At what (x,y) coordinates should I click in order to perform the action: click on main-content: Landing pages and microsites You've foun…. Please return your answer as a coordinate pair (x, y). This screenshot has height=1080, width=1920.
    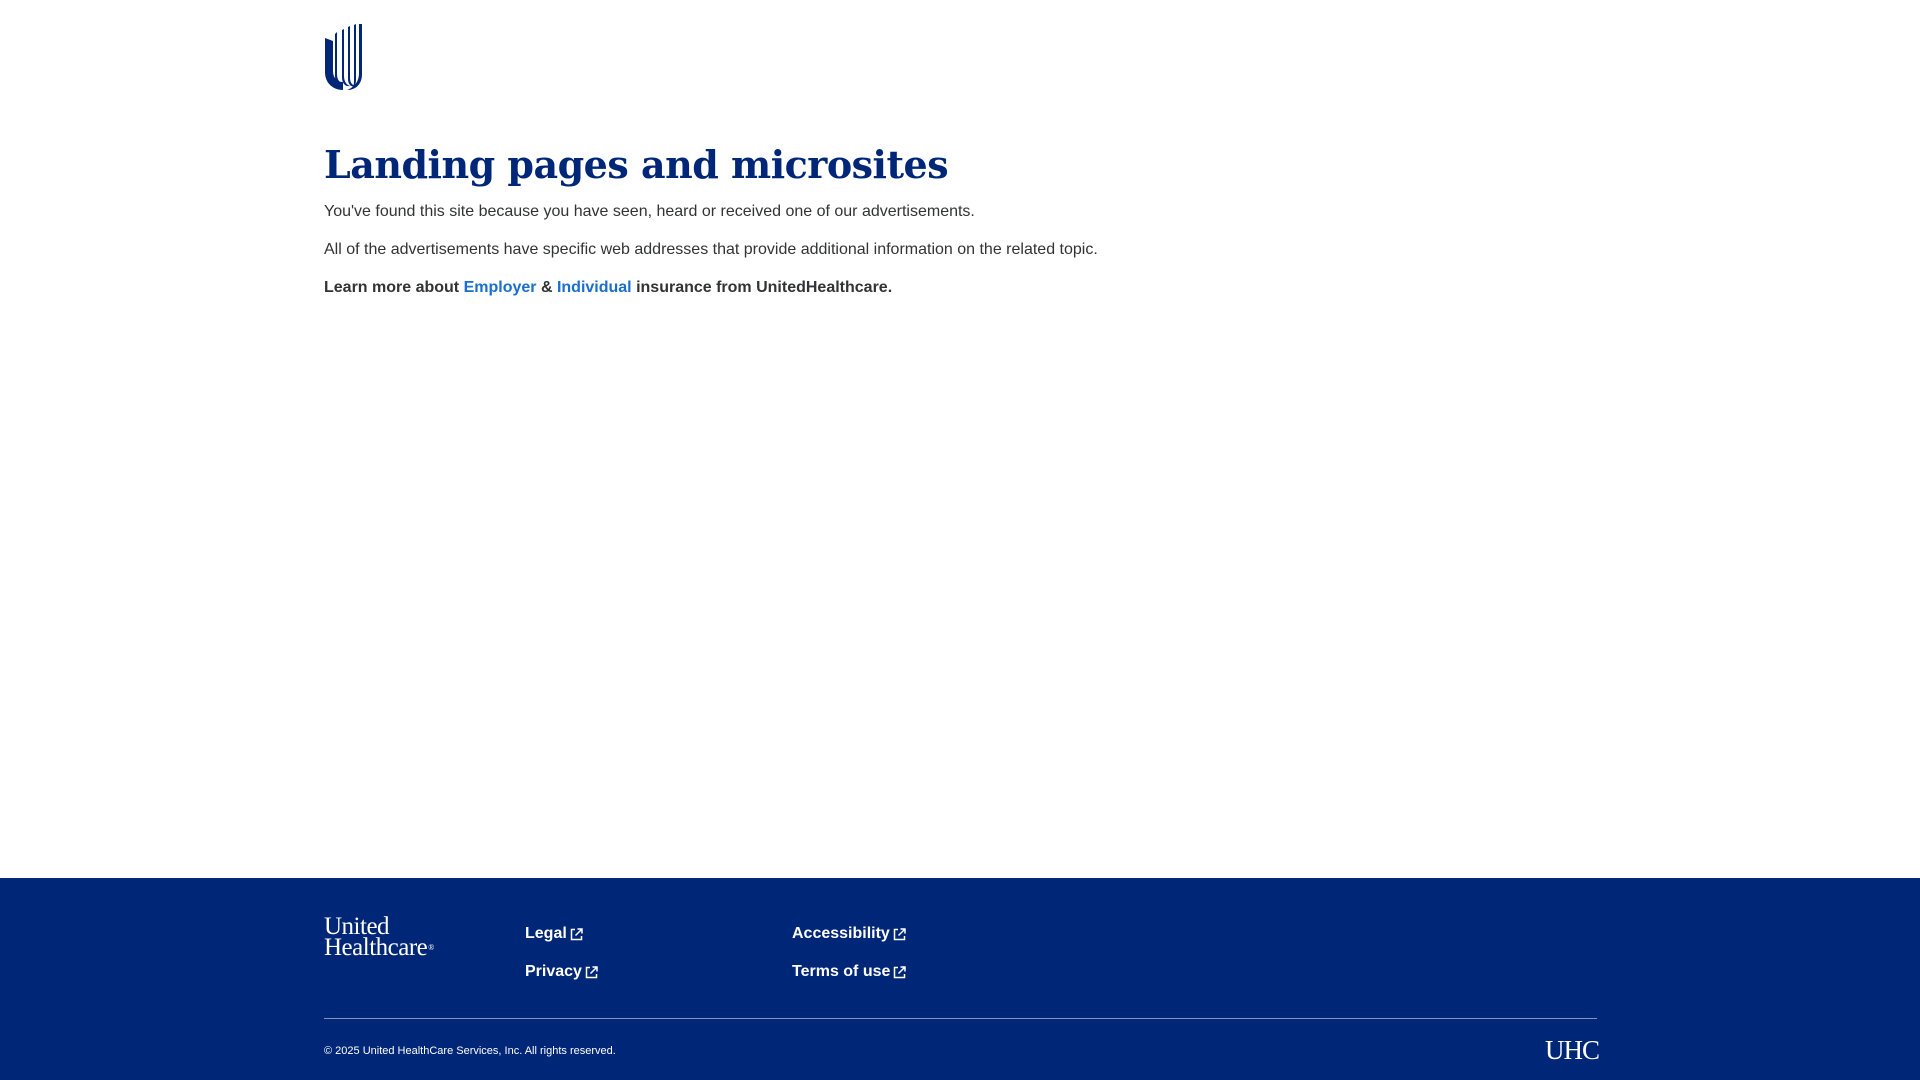
    Looking at the image, I should click on (964, 219).